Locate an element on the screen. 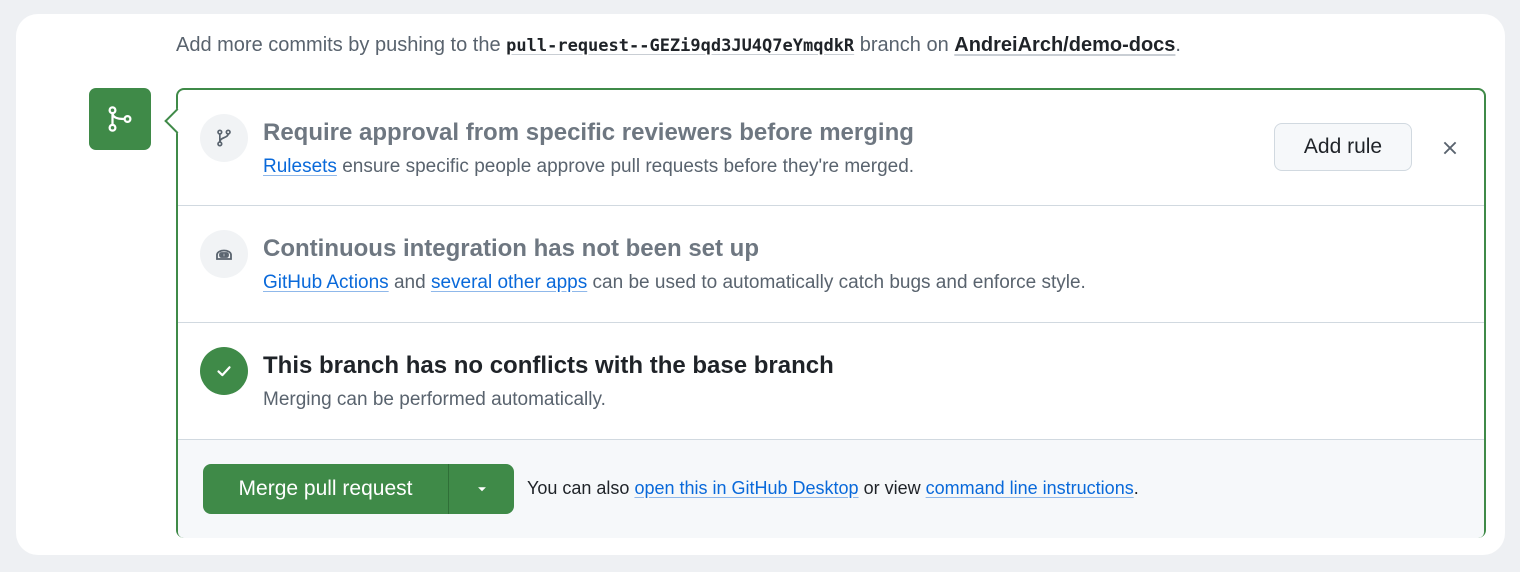 This screenshot has width=1520, height=572. hint-middle: branch on is located at coordinates (904, 45).